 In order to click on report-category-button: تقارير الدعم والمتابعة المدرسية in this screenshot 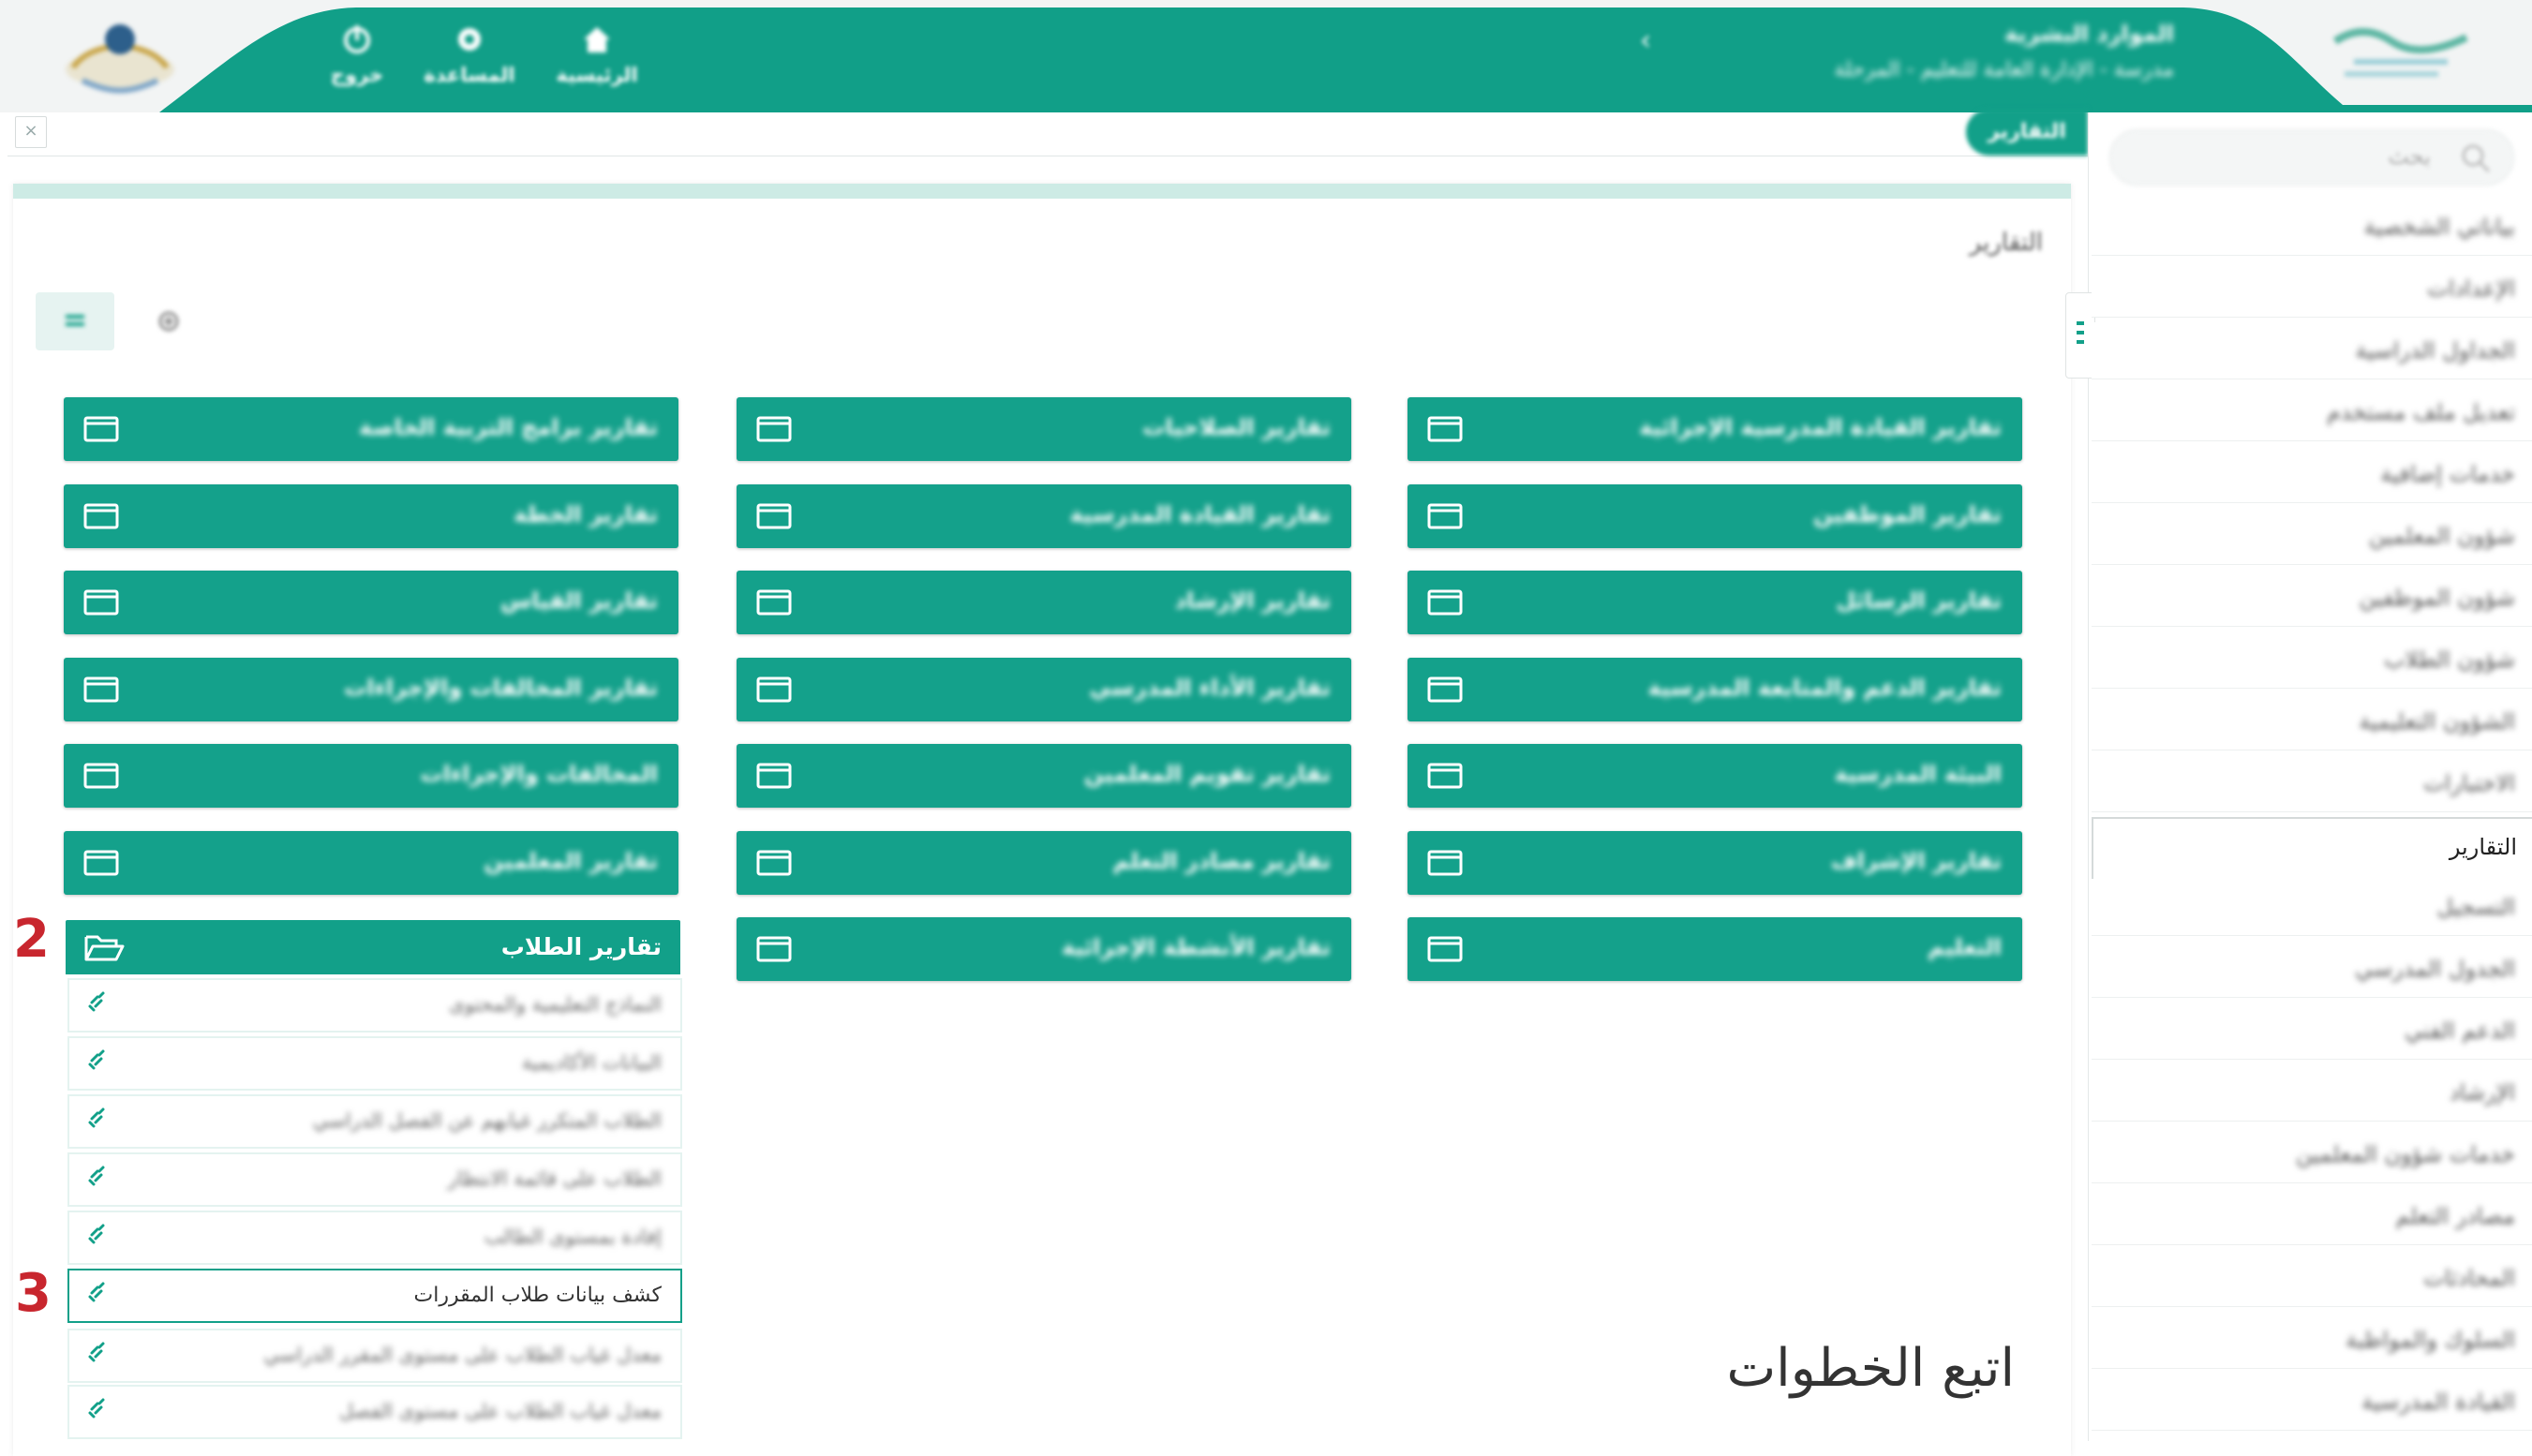, I will do `click(1715, 689)`.